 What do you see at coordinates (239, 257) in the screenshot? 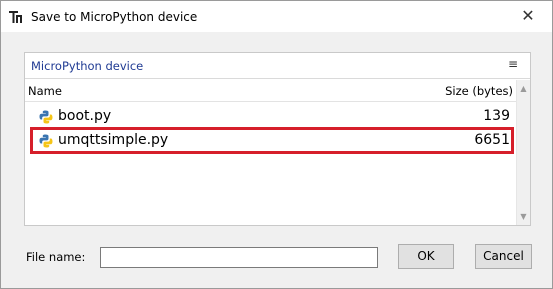
I see `file-name-input` at bounding box center [239, 257].